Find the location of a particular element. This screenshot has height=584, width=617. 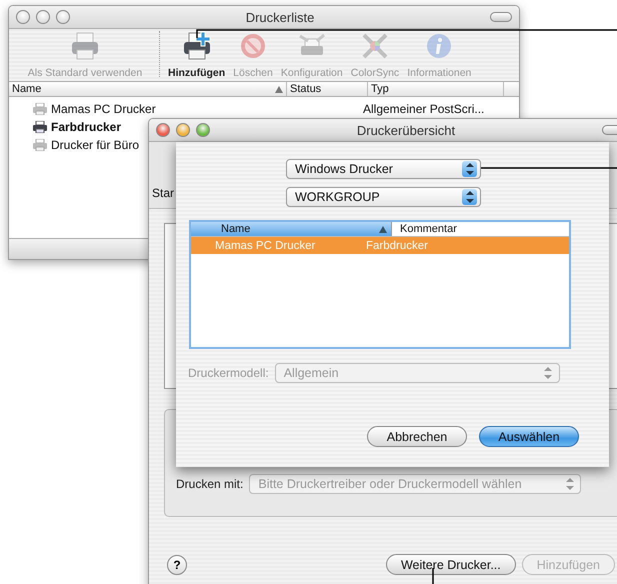

connection-popup: Windows Drucker is located at coordinates (383, 169).